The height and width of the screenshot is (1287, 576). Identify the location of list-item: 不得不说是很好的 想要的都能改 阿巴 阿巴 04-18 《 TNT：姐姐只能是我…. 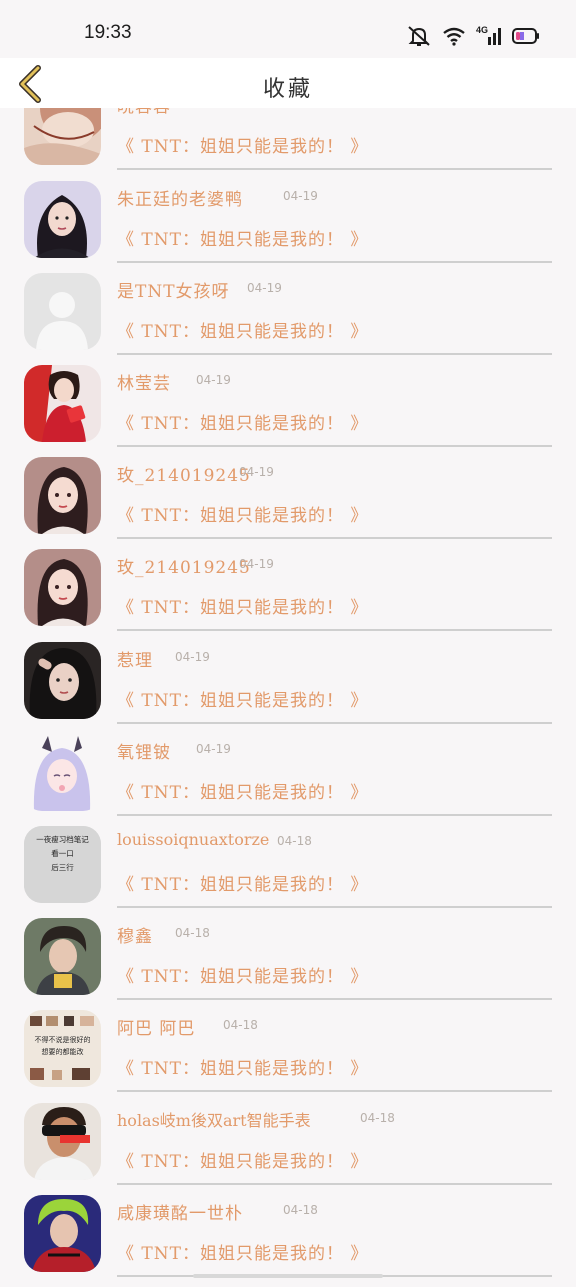
(288, 1056).